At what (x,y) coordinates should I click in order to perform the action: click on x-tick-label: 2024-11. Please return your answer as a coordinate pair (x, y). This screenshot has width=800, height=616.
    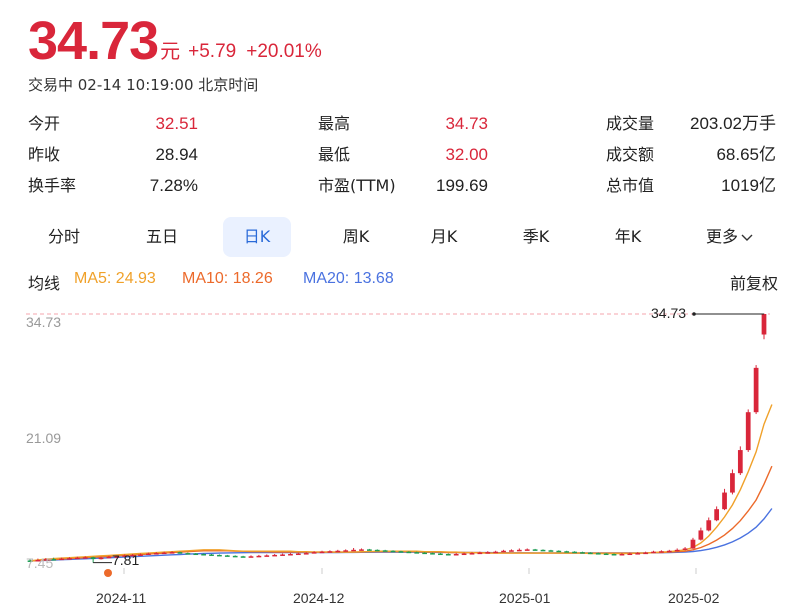
    Looking at the image, I should click on (121, 598).